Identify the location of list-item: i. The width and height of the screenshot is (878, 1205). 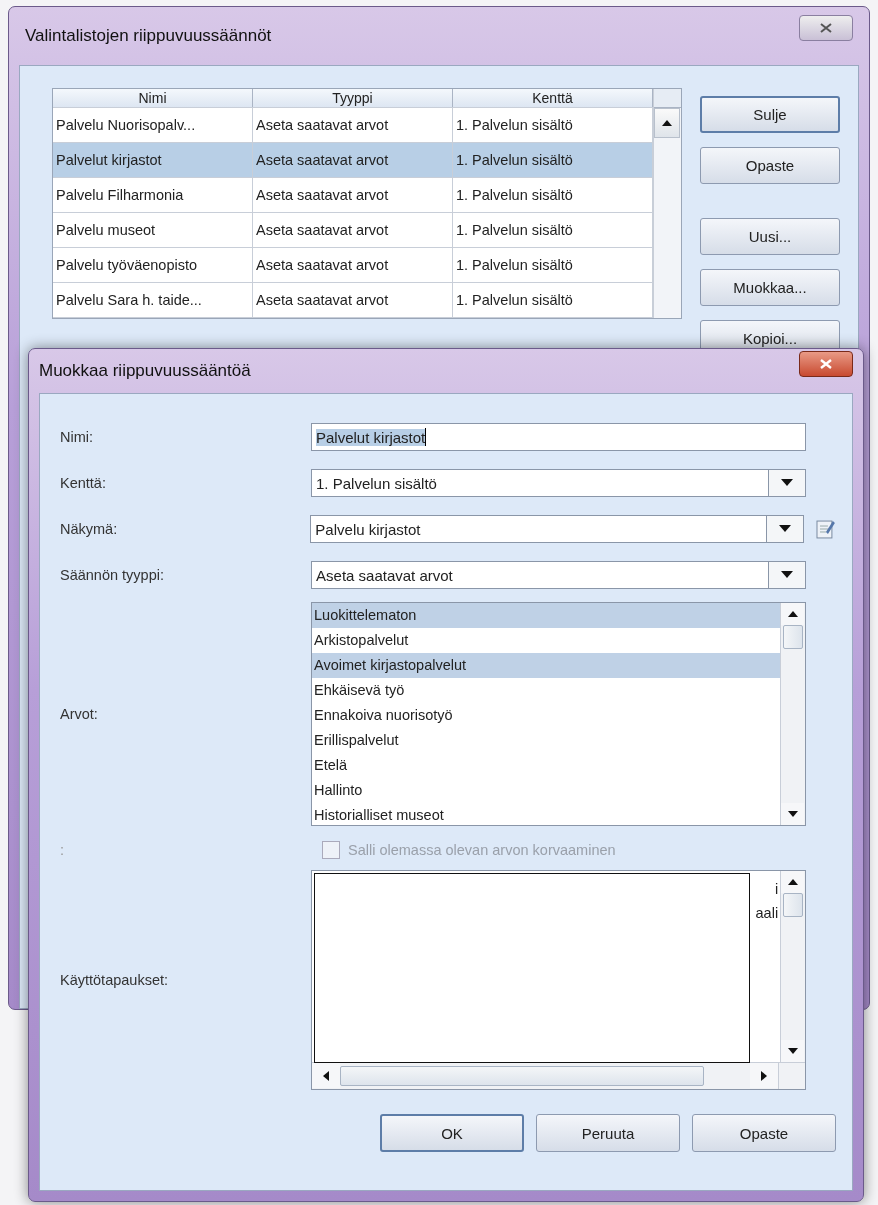
(776, 889).